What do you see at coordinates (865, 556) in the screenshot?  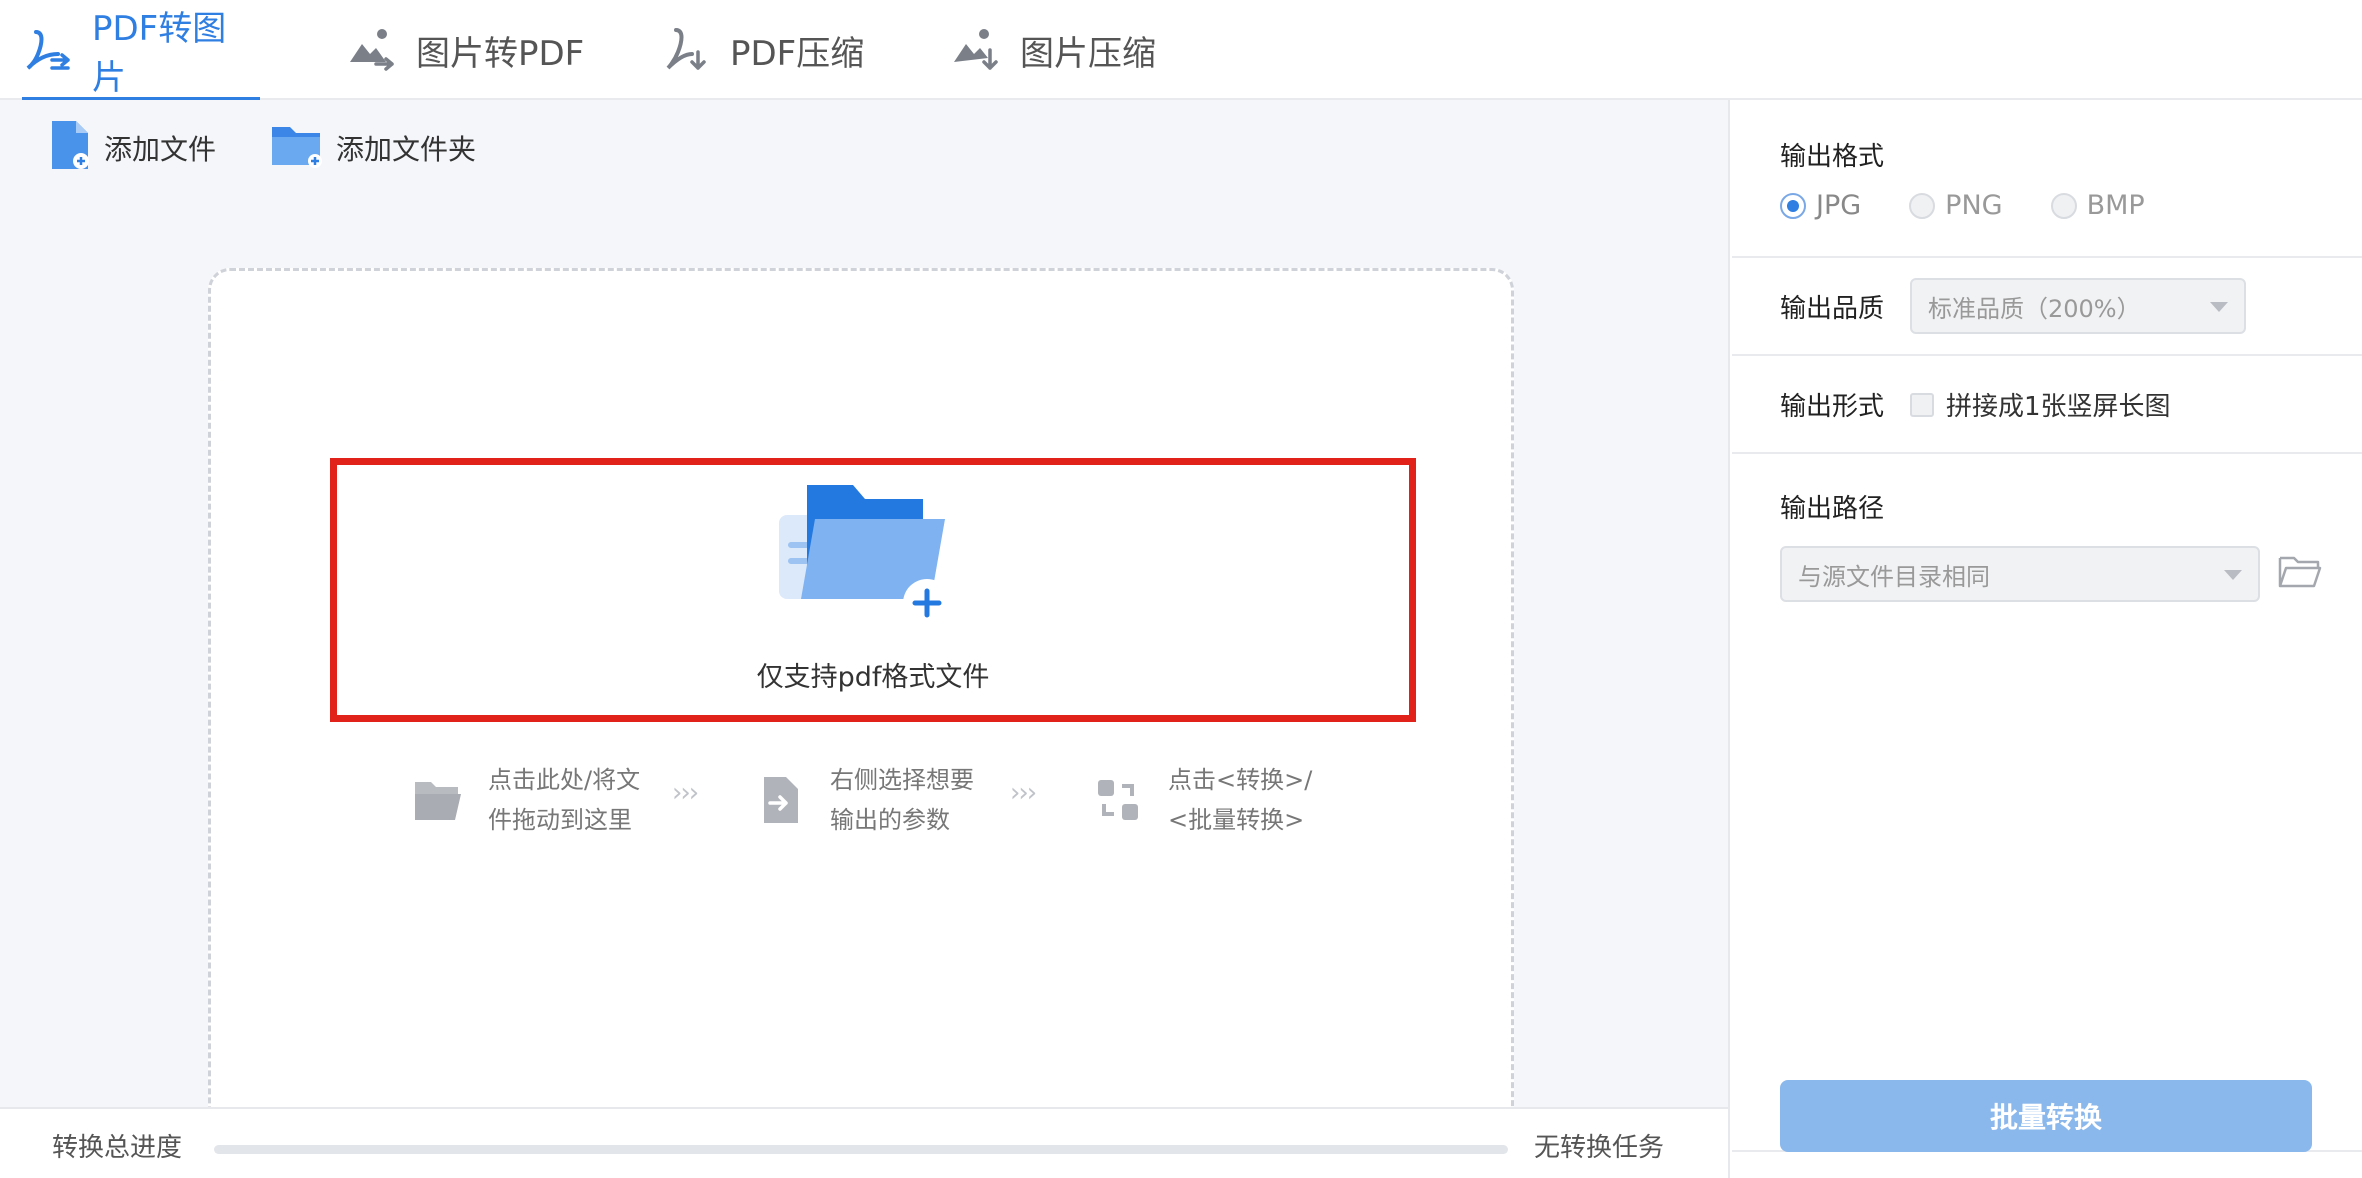 I see `folder-plus-icon` at bounding box center [865, 556].